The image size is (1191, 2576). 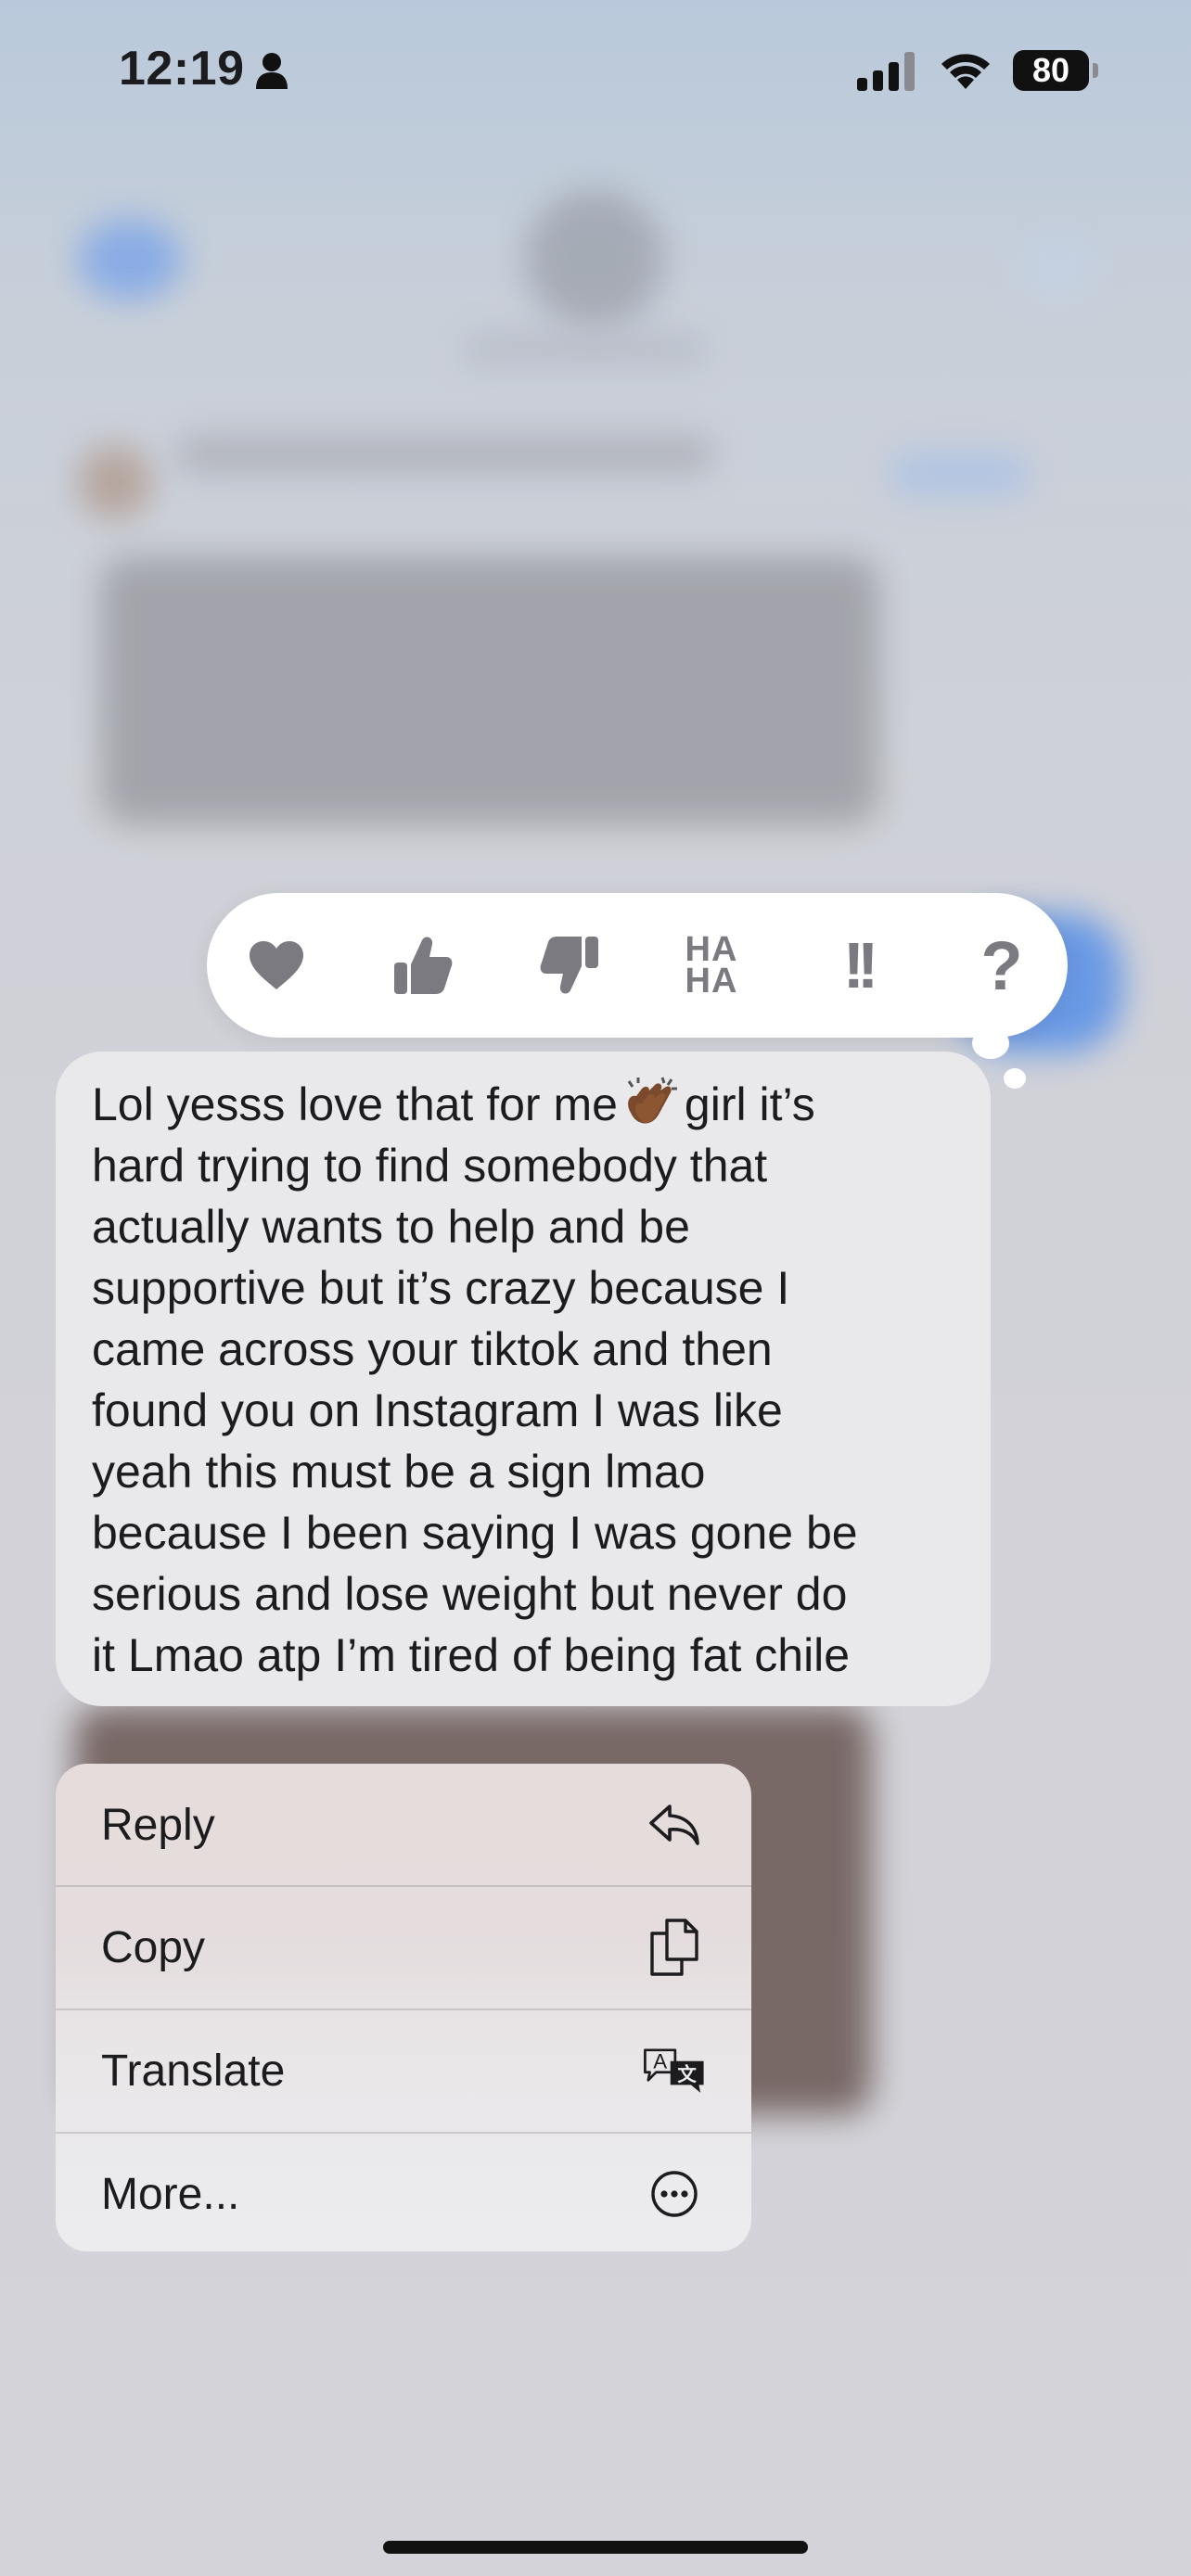 I want to click on tapback-tail-small, so click(x=1015, y=1078).